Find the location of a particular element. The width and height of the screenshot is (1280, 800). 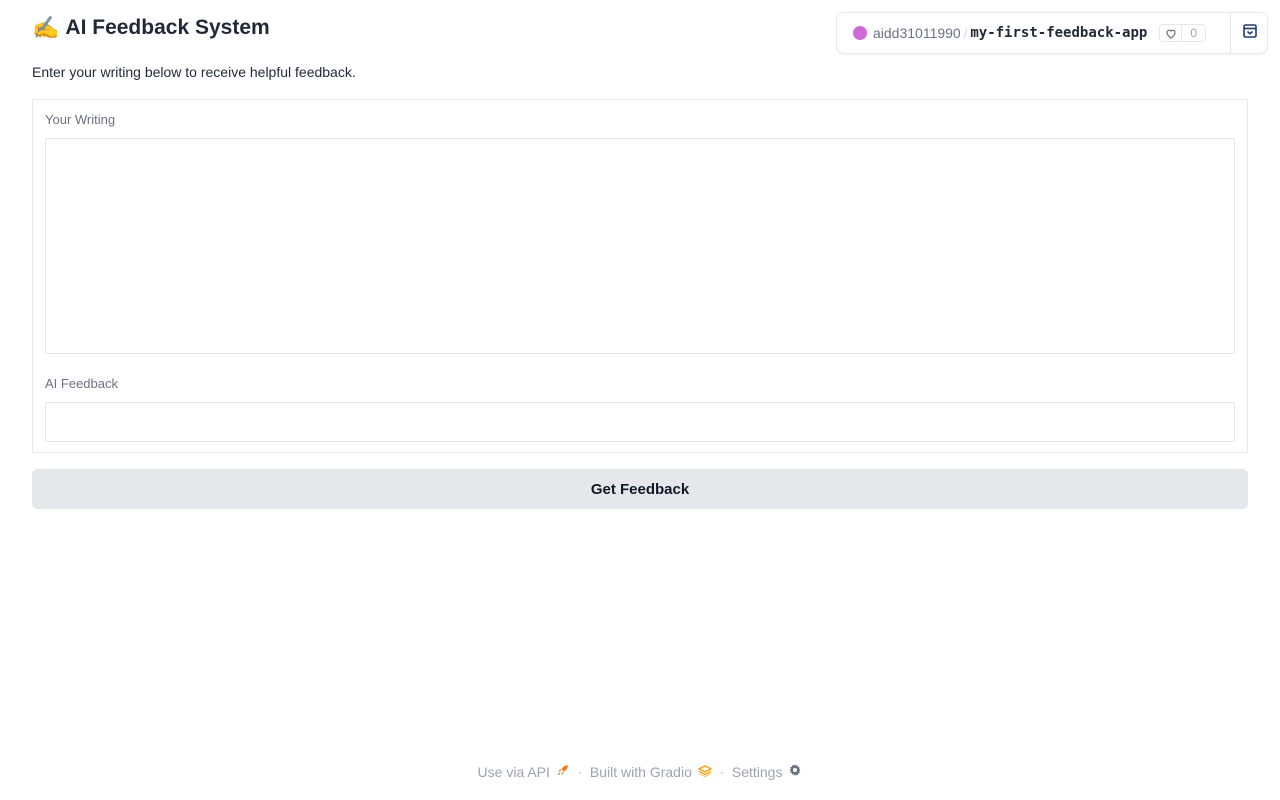

built-with-gradio-link: Built with Gradio is located at coordinates (651, 771).